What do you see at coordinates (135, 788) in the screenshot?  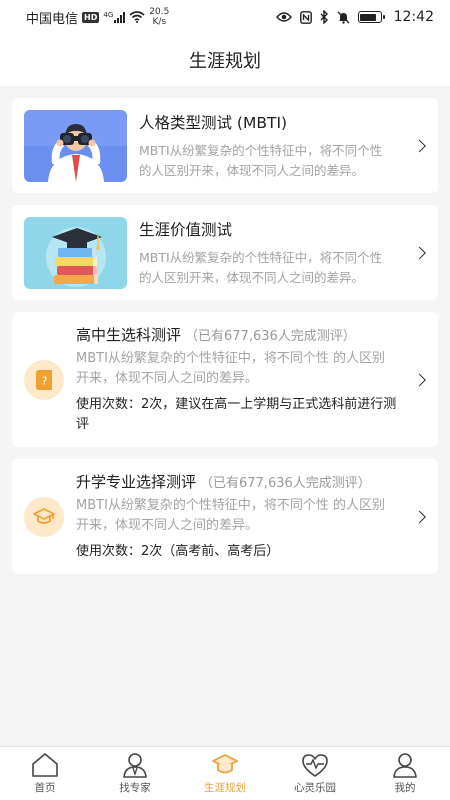 I see `nav-label: 找专家` at bounding box center [135, 788].